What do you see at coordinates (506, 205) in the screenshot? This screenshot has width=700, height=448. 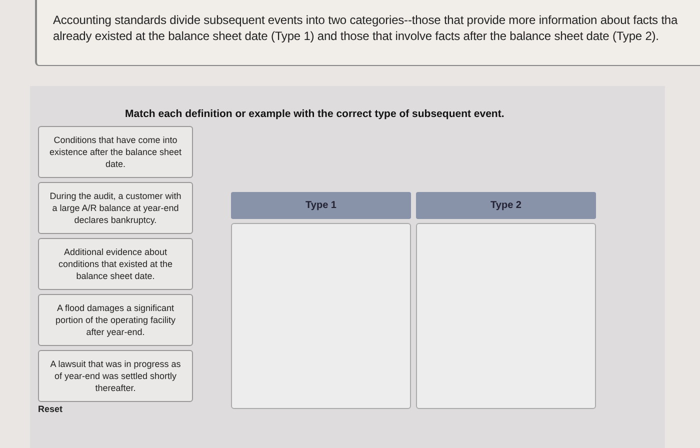 I see `column-header: Type 2` at bounding box center [506, 205].